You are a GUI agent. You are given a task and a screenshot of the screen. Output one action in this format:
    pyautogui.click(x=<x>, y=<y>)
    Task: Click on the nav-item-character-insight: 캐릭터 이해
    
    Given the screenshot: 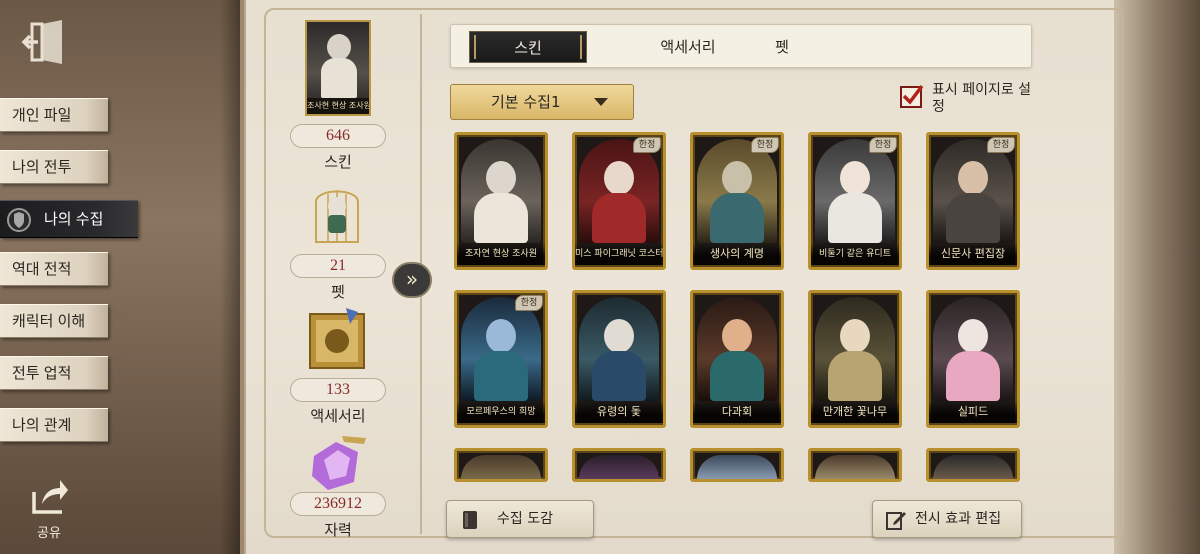 What is the action you would take?
    pyautogui.click(x=54, y=321)
    